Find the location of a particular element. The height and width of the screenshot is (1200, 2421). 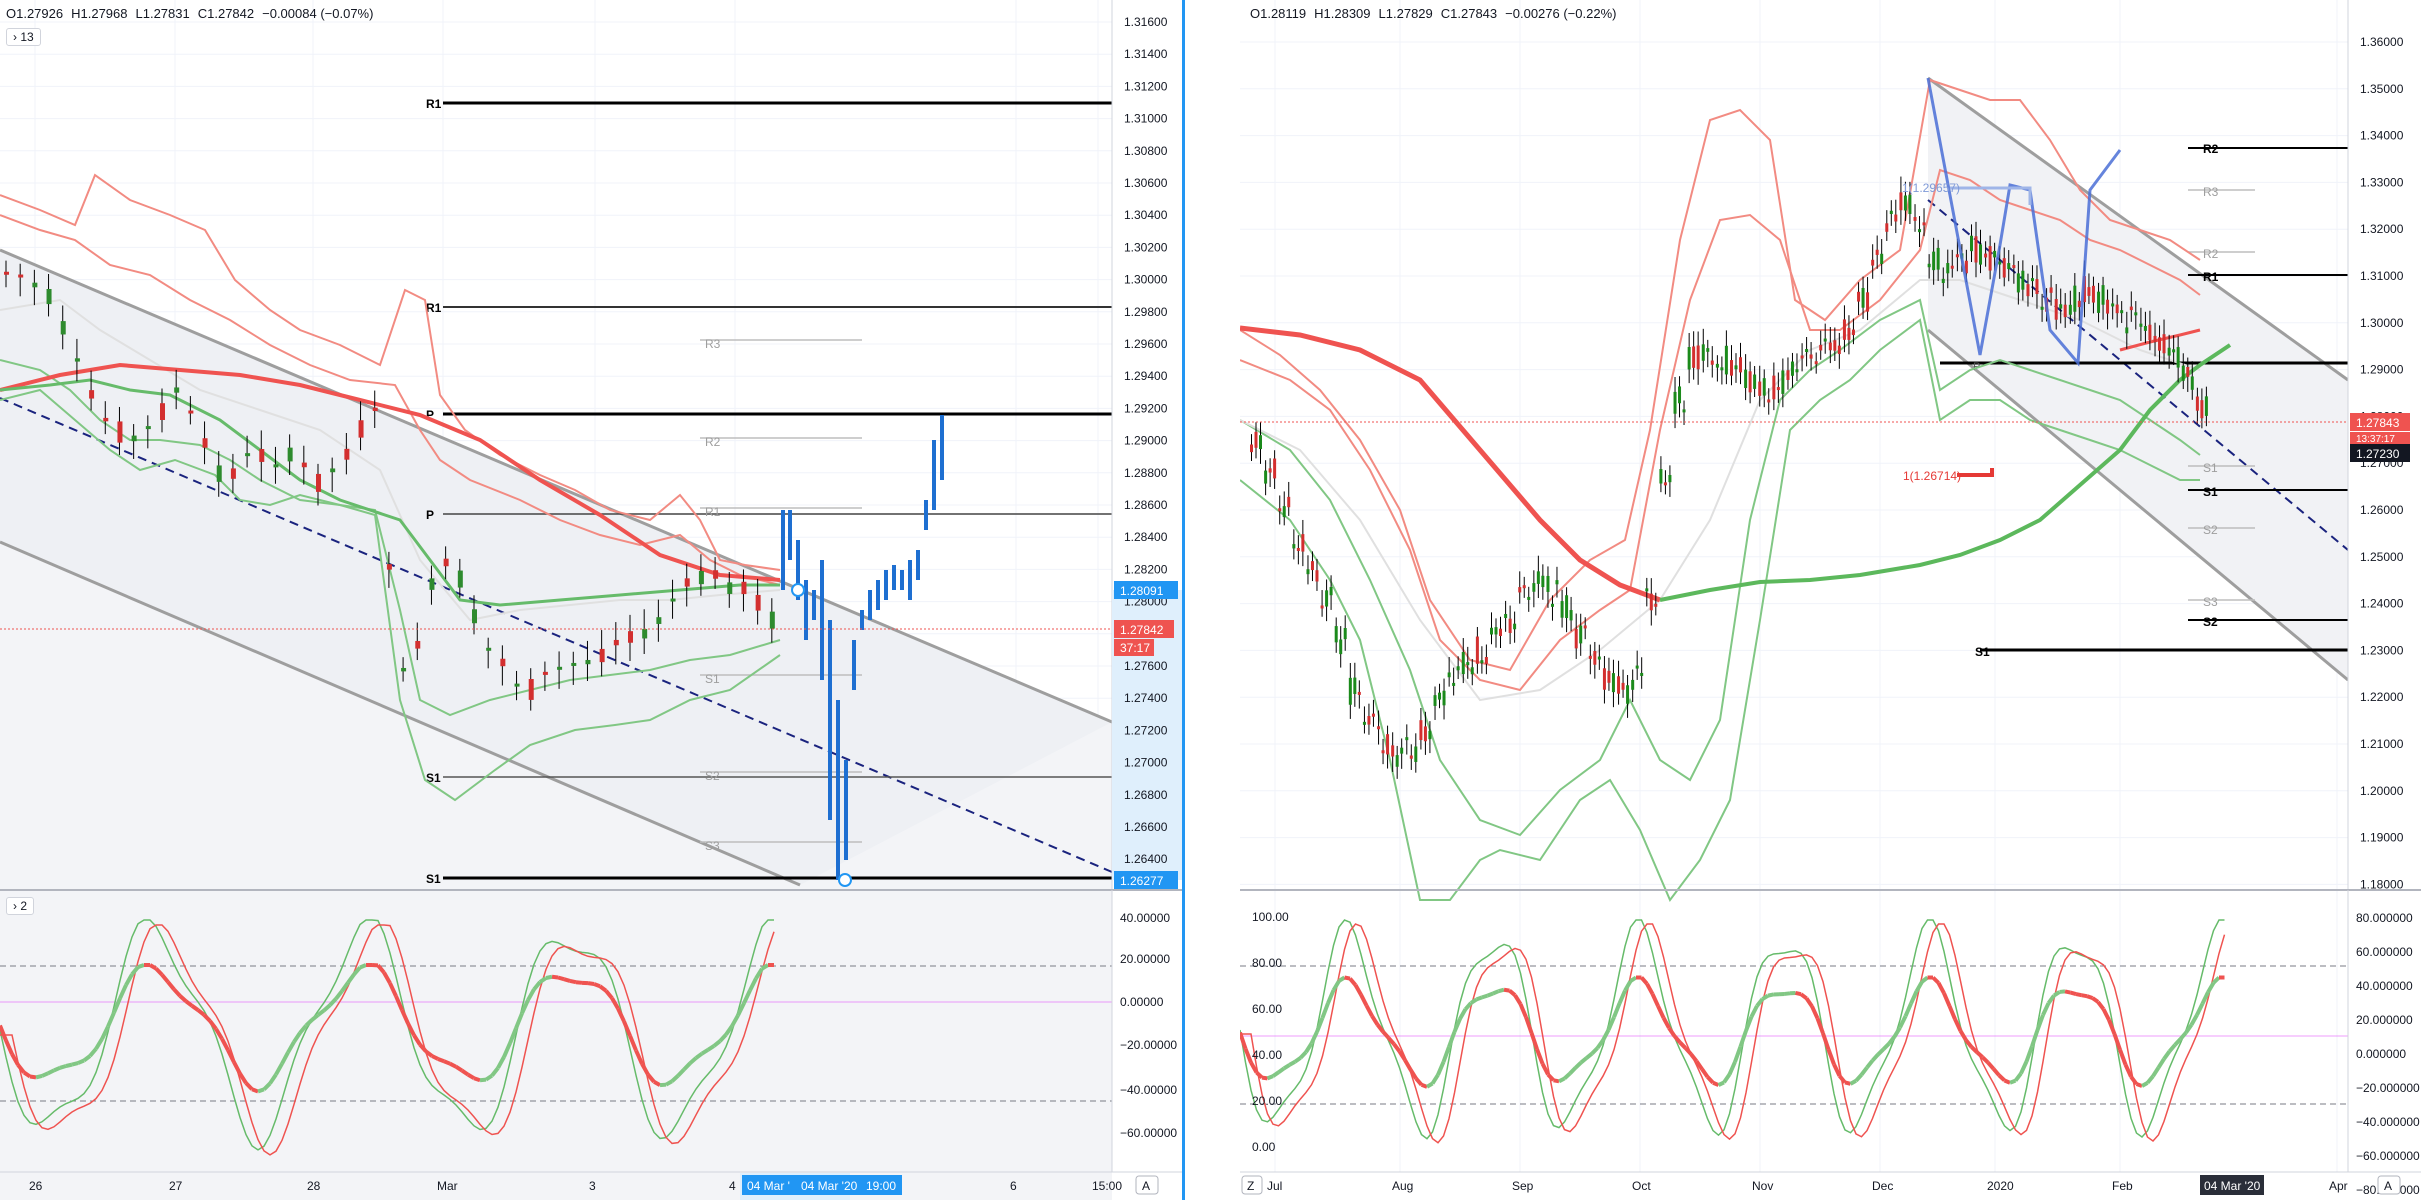

time-tick-label: Sep is located at coordinates (1523, 1186).